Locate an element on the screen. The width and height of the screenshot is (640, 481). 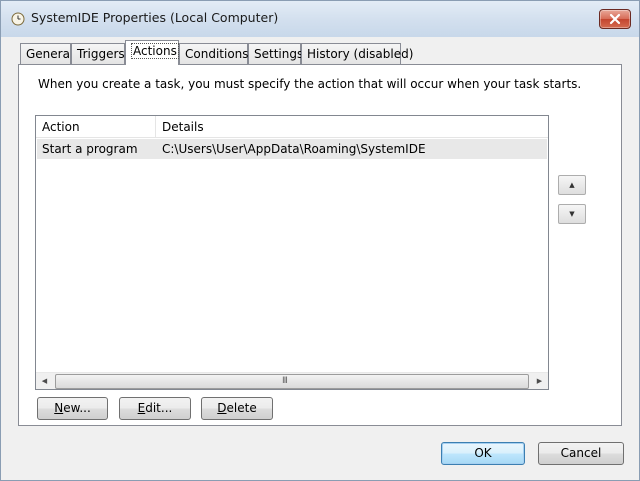
tab-history: History (disabled) is located at coordinates (357, 53).